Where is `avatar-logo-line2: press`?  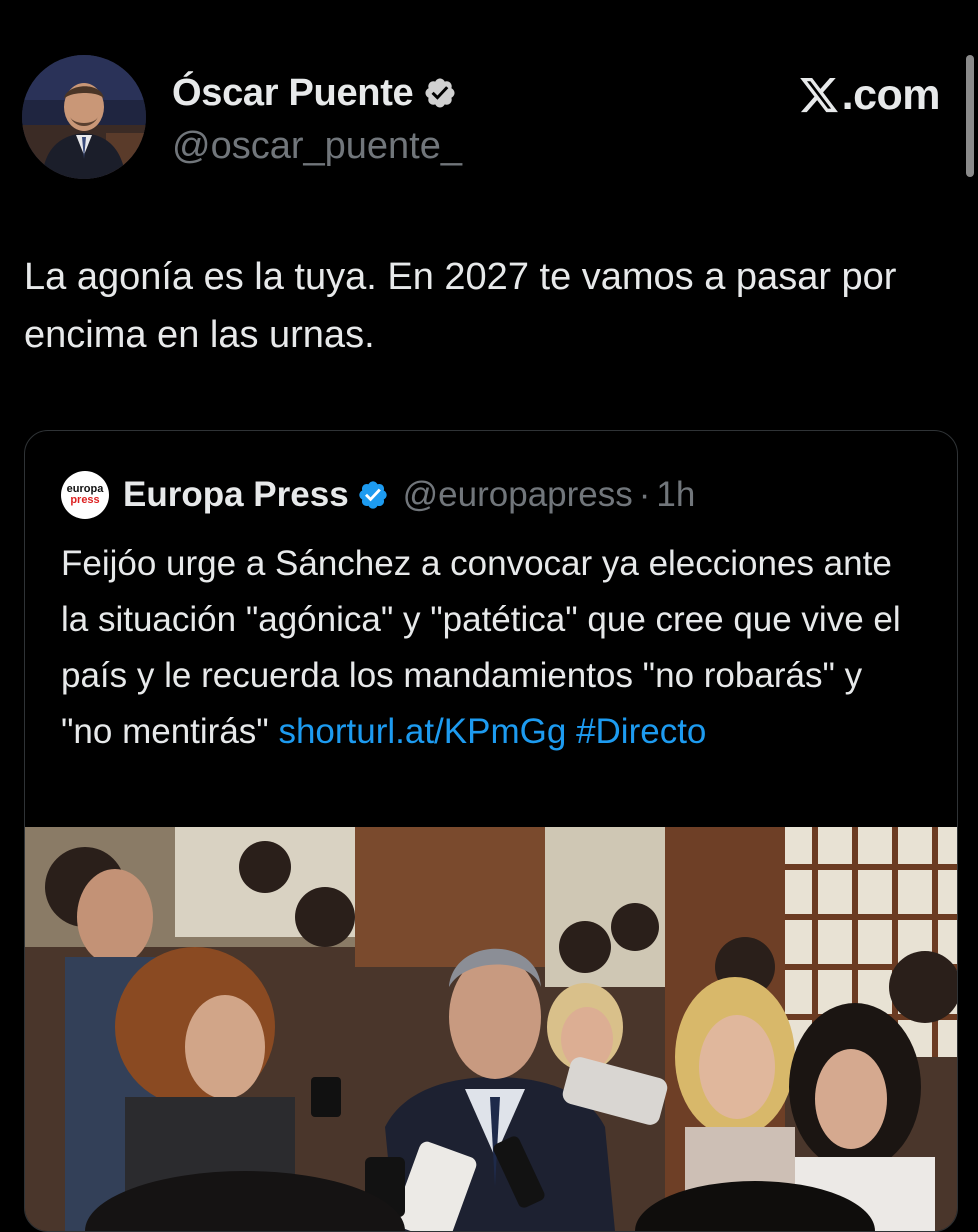 avatar-logo-line2: press is located at coordinates (85, 500).